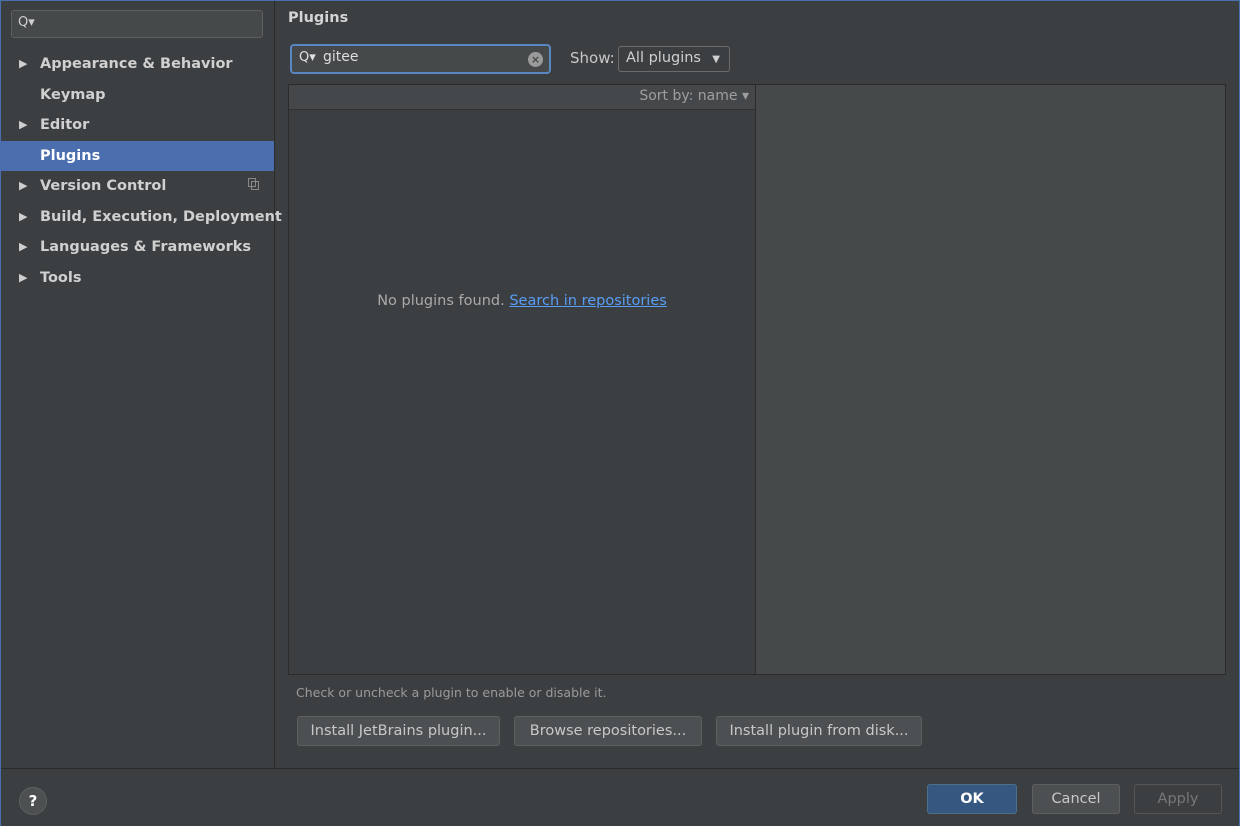 The image size is (1240, 826). I want to click on sidebar-item-label: Appearance & Behavior, so click(136, 64).